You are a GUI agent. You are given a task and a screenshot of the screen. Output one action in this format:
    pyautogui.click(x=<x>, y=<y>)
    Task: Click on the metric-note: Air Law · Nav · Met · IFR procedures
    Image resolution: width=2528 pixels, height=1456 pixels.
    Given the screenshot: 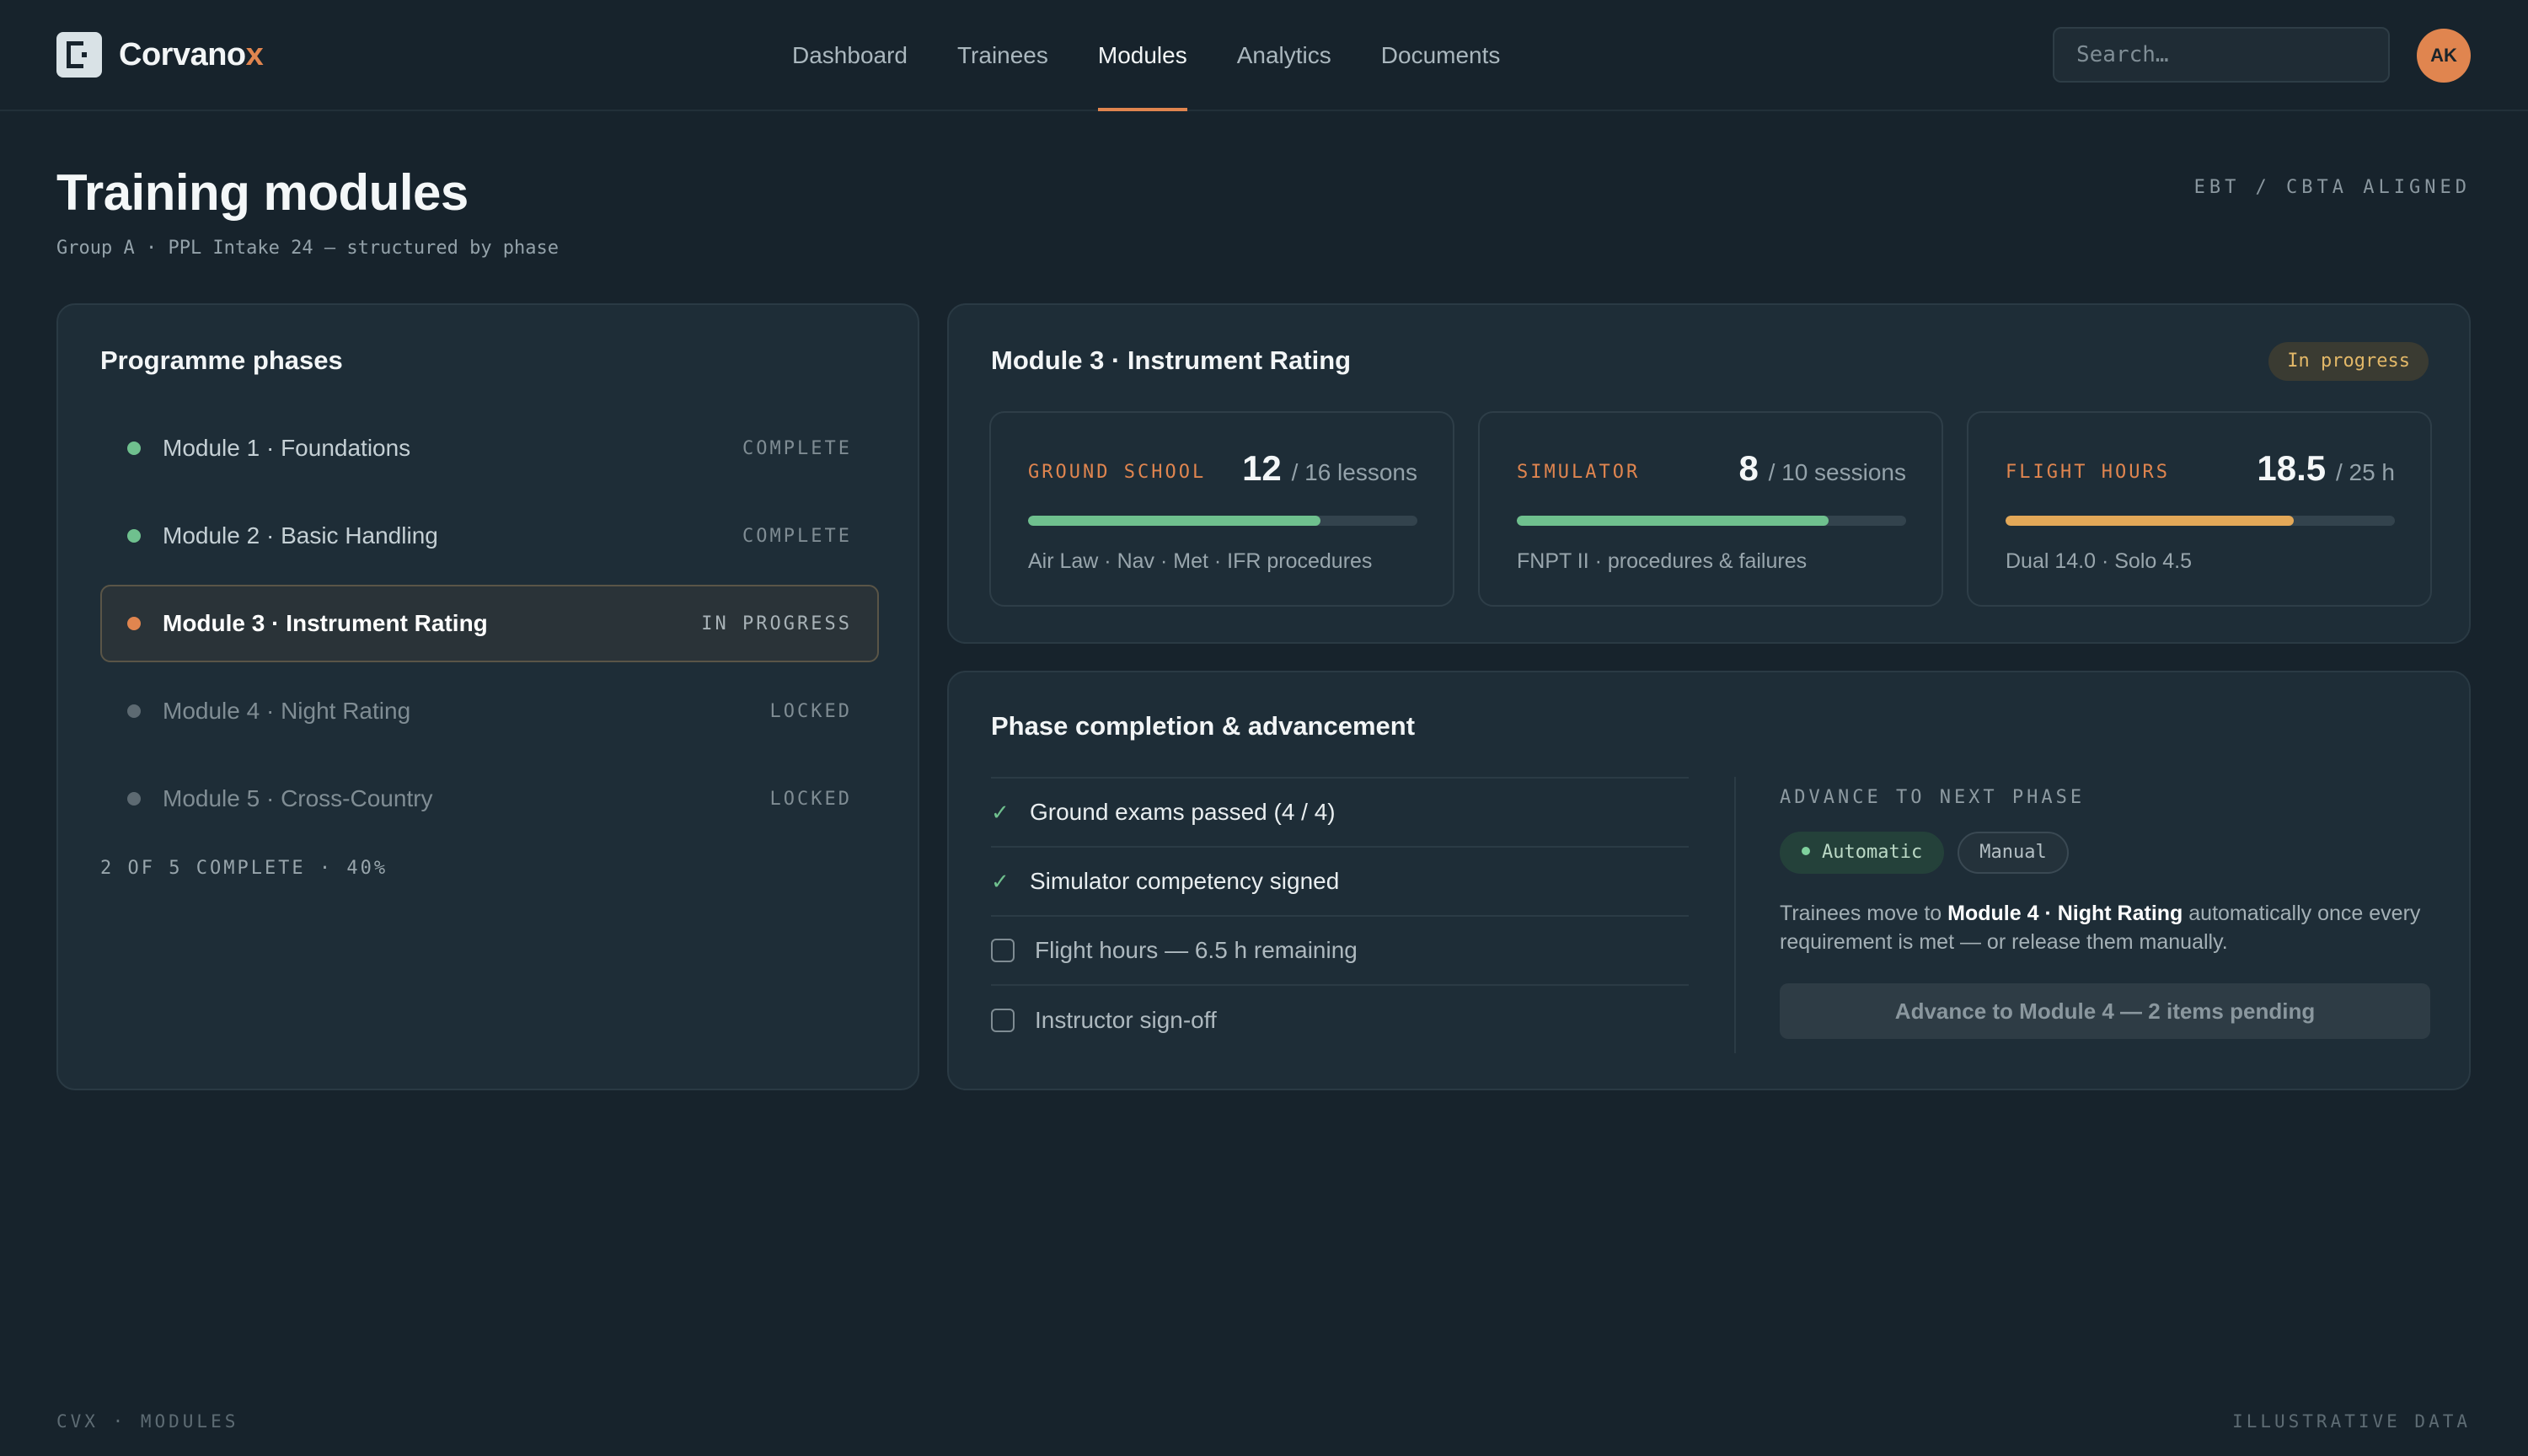 What is the action you would take?
    pyautogui.click(x=1201, y=561)
    